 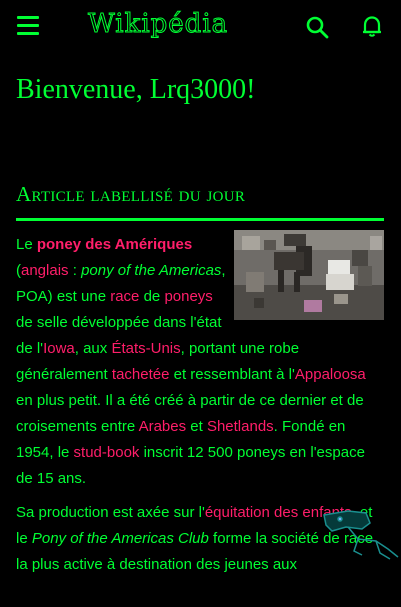 I want to click on search-icon, so click(x=317, y=27).